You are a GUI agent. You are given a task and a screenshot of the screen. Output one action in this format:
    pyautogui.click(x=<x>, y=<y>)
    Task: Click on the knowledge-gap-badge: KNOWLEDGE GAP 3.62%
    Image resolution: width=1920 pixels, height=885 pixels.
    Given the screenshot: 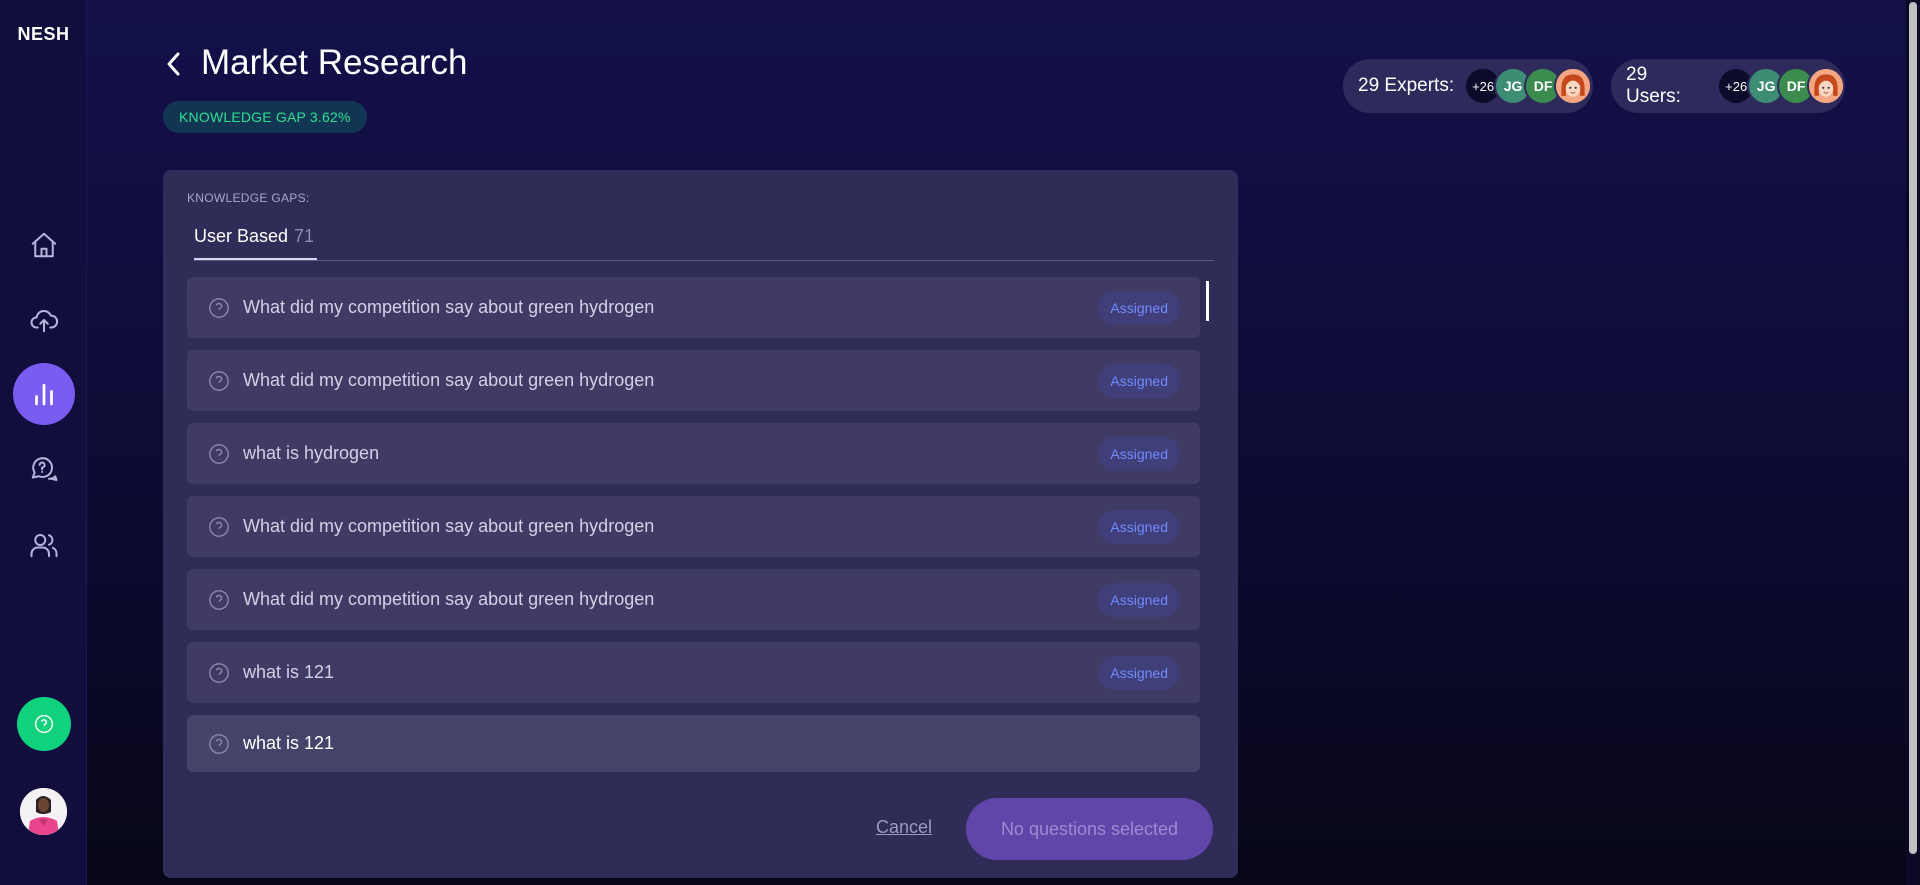 What is the action you would take?
    pyautogui.click(x=265, y=117)
    